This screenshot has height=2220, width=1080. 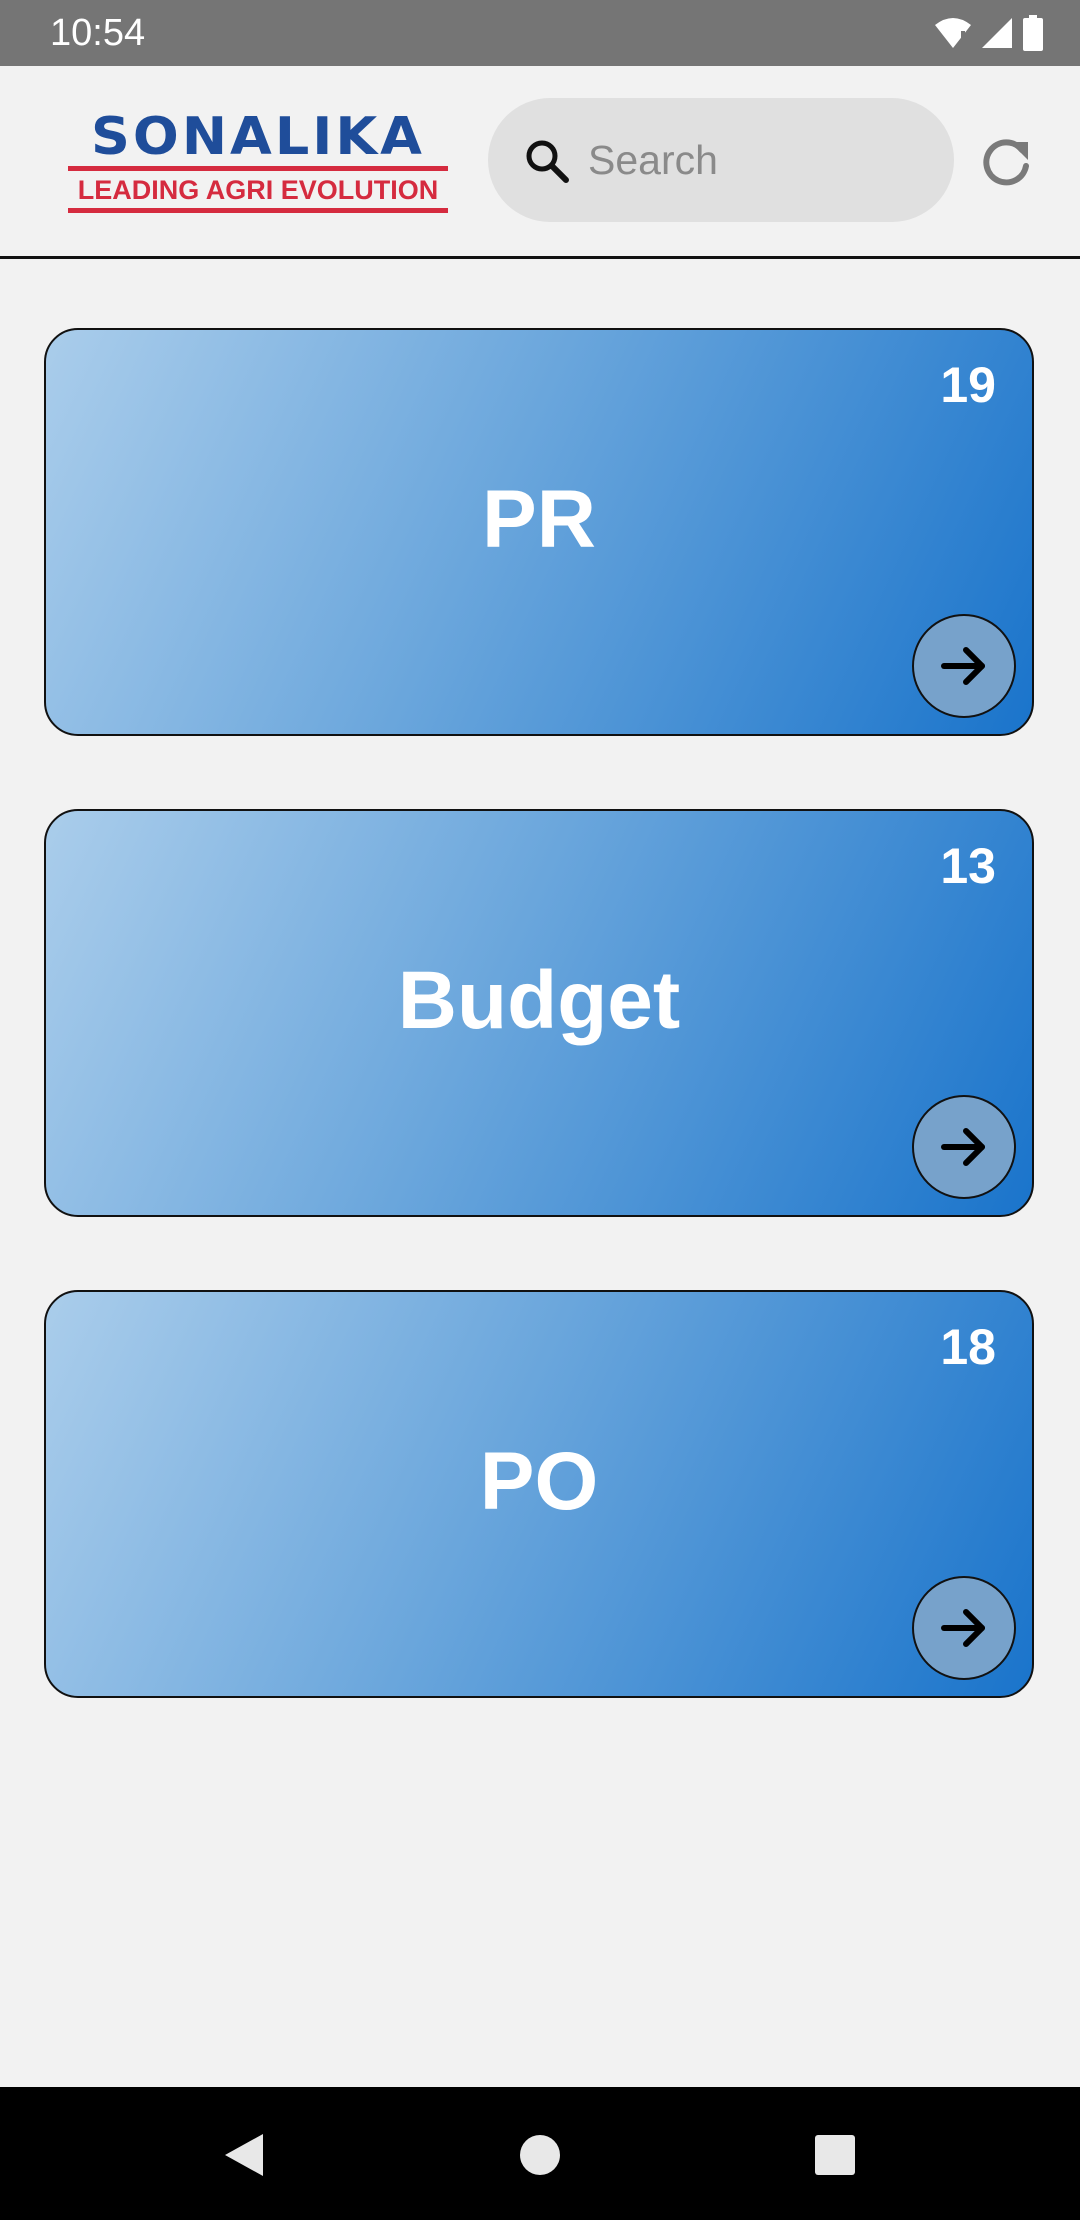 What do you see at coordinates (258, 190) in the screenshot?
I see `logo-tagline: LEADING AGRI EVOLUTION` at bounding box center [258, 190].